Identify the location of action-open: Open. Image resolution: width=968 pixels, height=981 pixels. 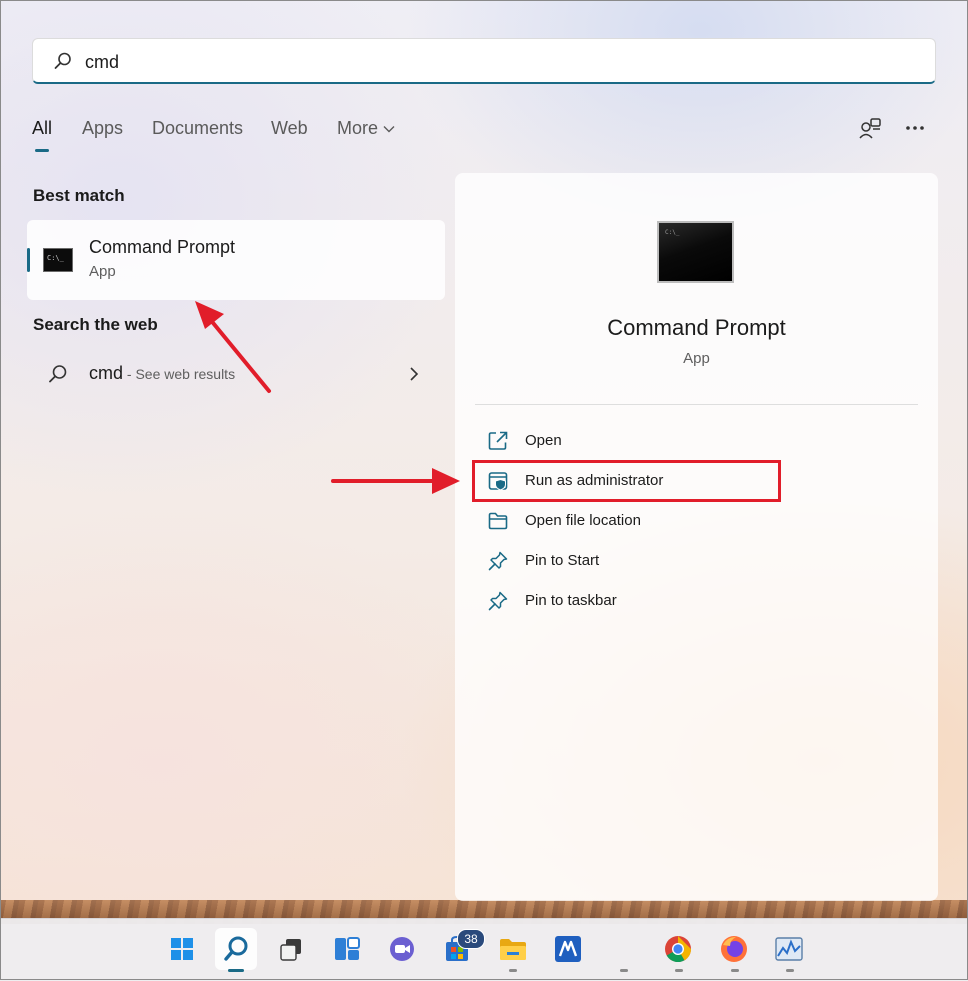
(635, 441).